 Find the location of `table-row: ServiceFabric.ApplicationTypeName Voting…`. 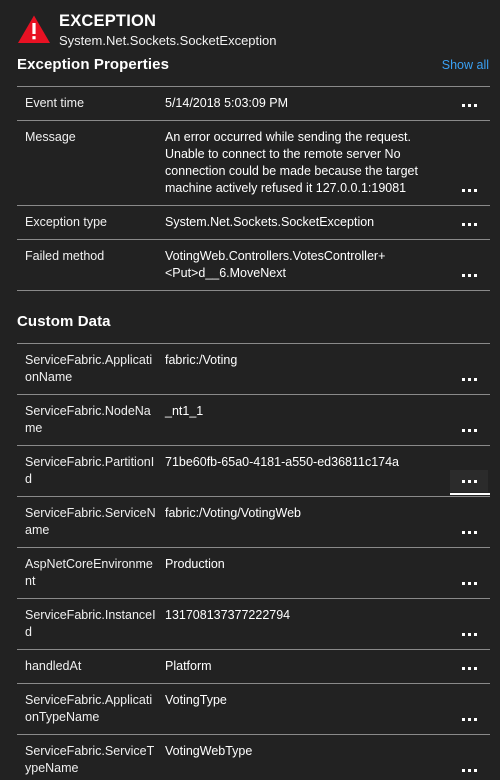

table-row: ServiceFabric.ApplicationTypeName Voting… is located at coordinates (253, 709).